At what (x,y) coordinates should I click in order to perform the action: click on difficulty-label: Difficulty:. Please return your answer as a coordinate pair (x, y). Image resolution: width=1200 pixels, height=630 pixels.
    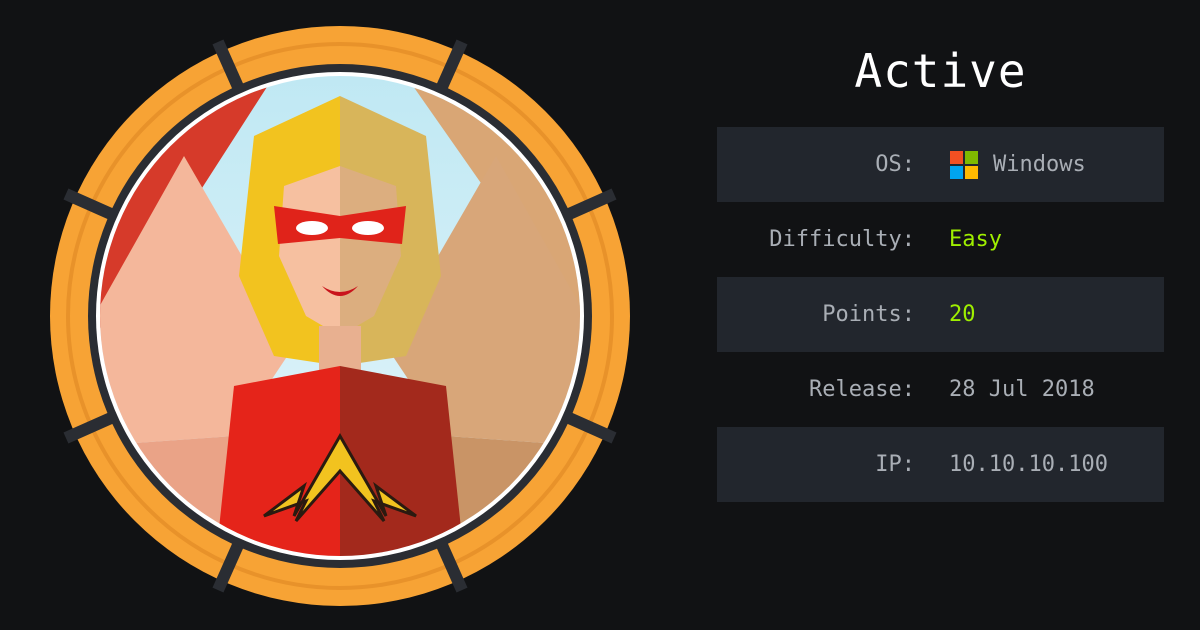
    Looking at the image, I should click on (842, 239).